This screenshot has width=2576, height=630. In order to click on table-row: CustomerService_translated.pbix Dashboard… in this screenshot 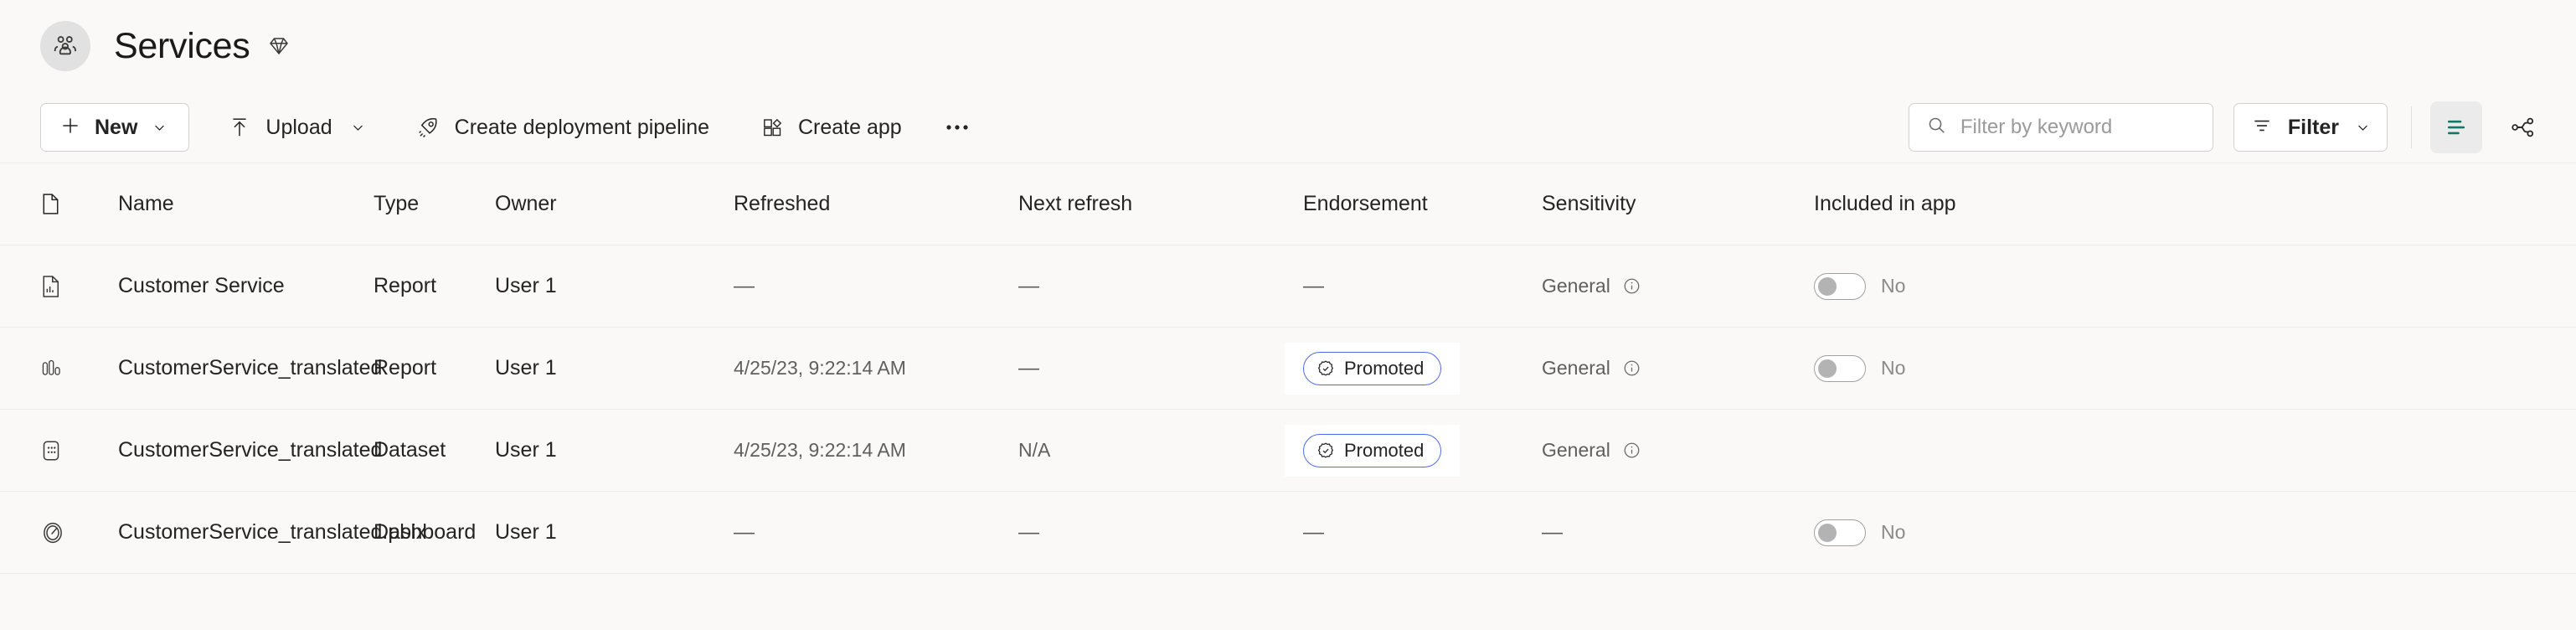, I will do `click(1288, 533)`.